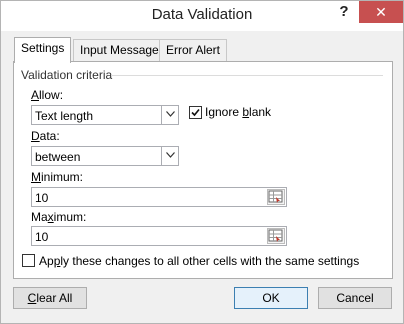 The height and width of the screenshot is (324, 404). I want to click on title-bar: Data Validation ? ✕, so click(202, 16).